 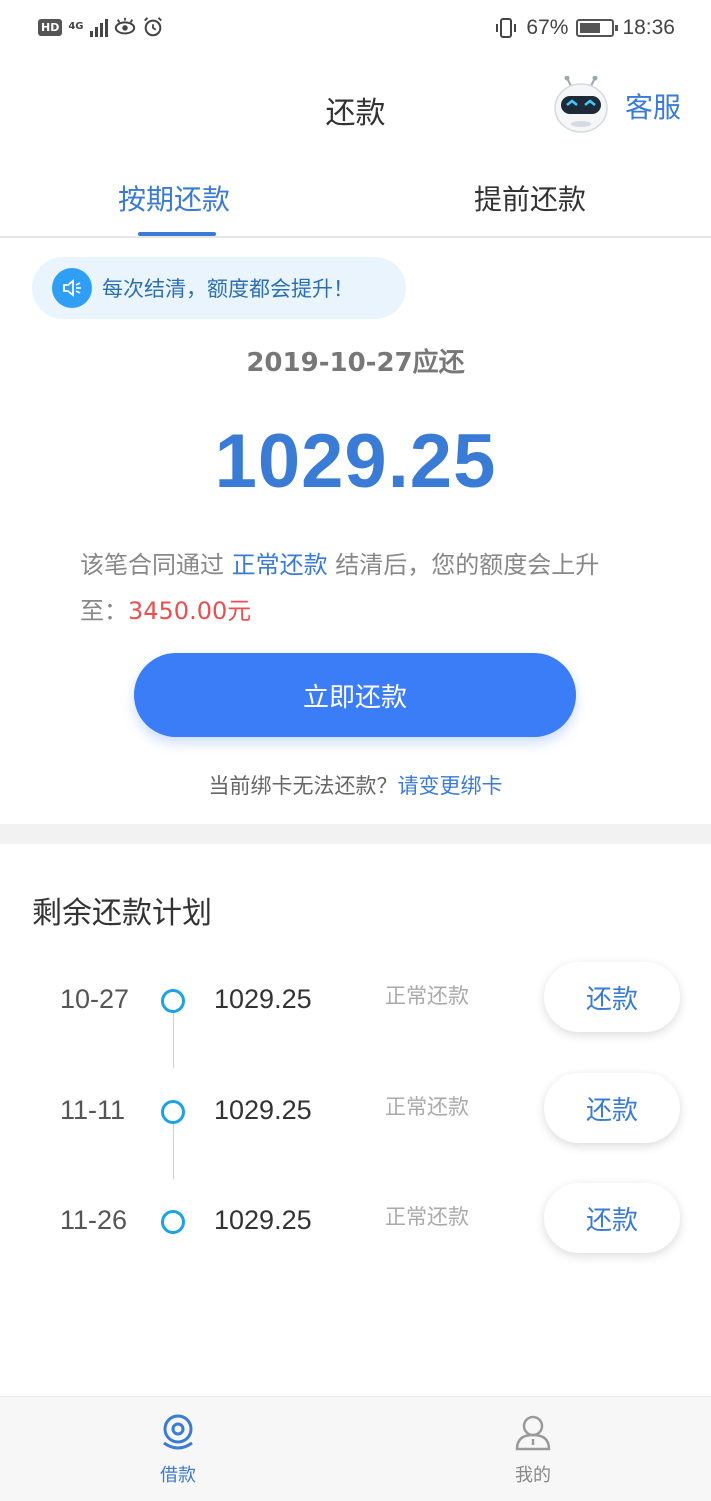 What do you see at coordinates (533, 1475) in the screenshot?
I see `nav-label-mine: 我的` at bounding box center [533, 1475].